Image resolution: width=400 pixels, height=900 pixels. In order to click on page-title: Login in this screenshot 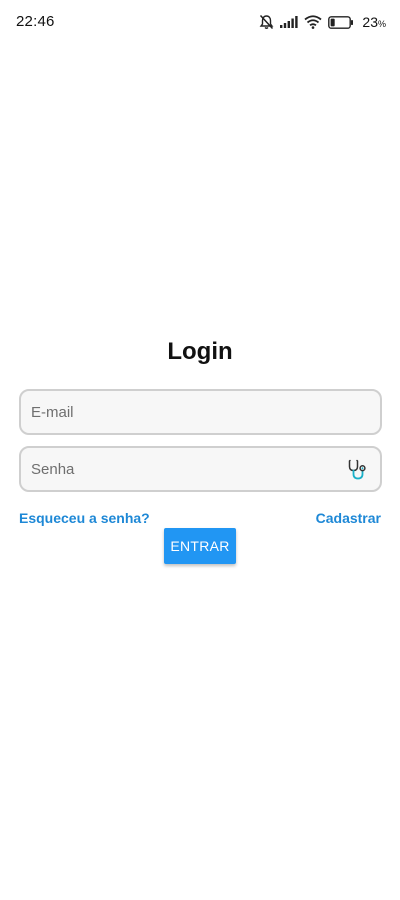, I will do `click(200, 351)`.